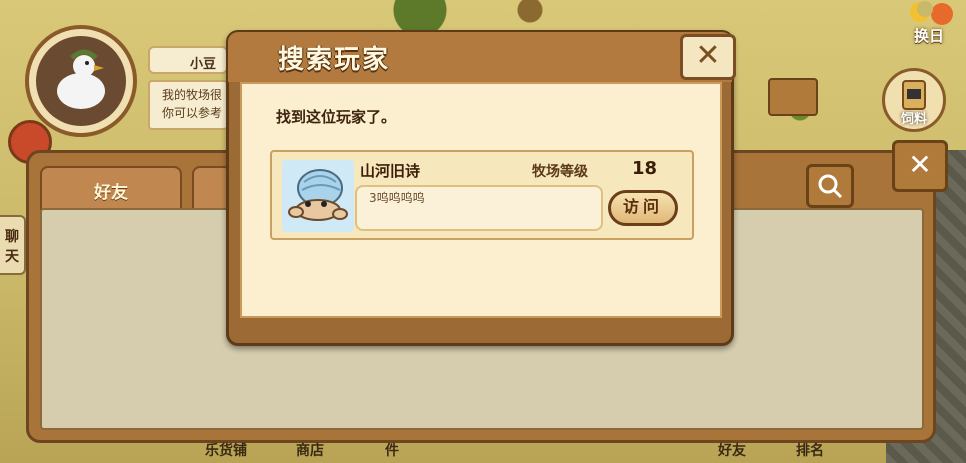 This screenshot has width=966, height=463. Describe the element at coordinates (480, 57) in the screenshot. I see `dialog-title-bar: 搜索玩家` at that location.